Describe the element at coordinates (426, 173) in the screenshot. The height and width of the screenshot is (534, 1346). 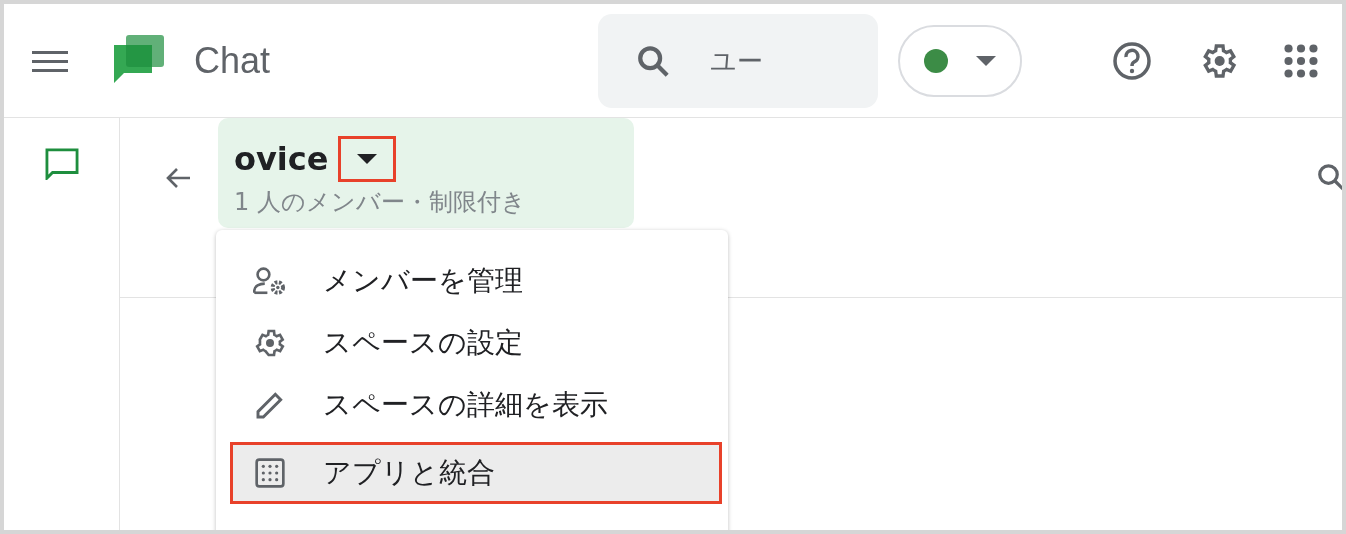
I see `space-header: ovice 1 人のメンバー・制限付き` at that location.